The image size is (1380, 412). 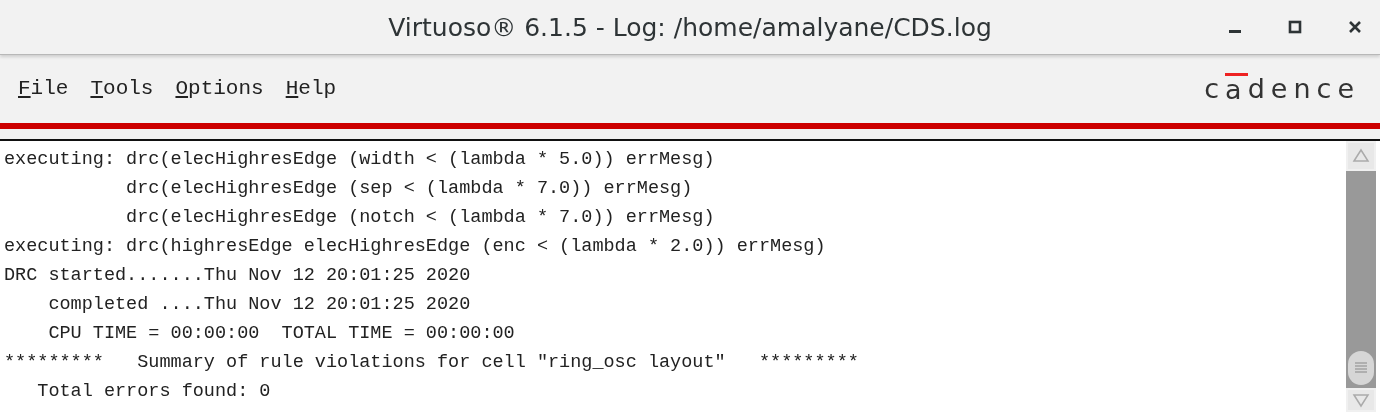 What do you see at coordinates (1361, 276) in the screenshot?
I see `scrollbar` at bounding box center [1361, 276].